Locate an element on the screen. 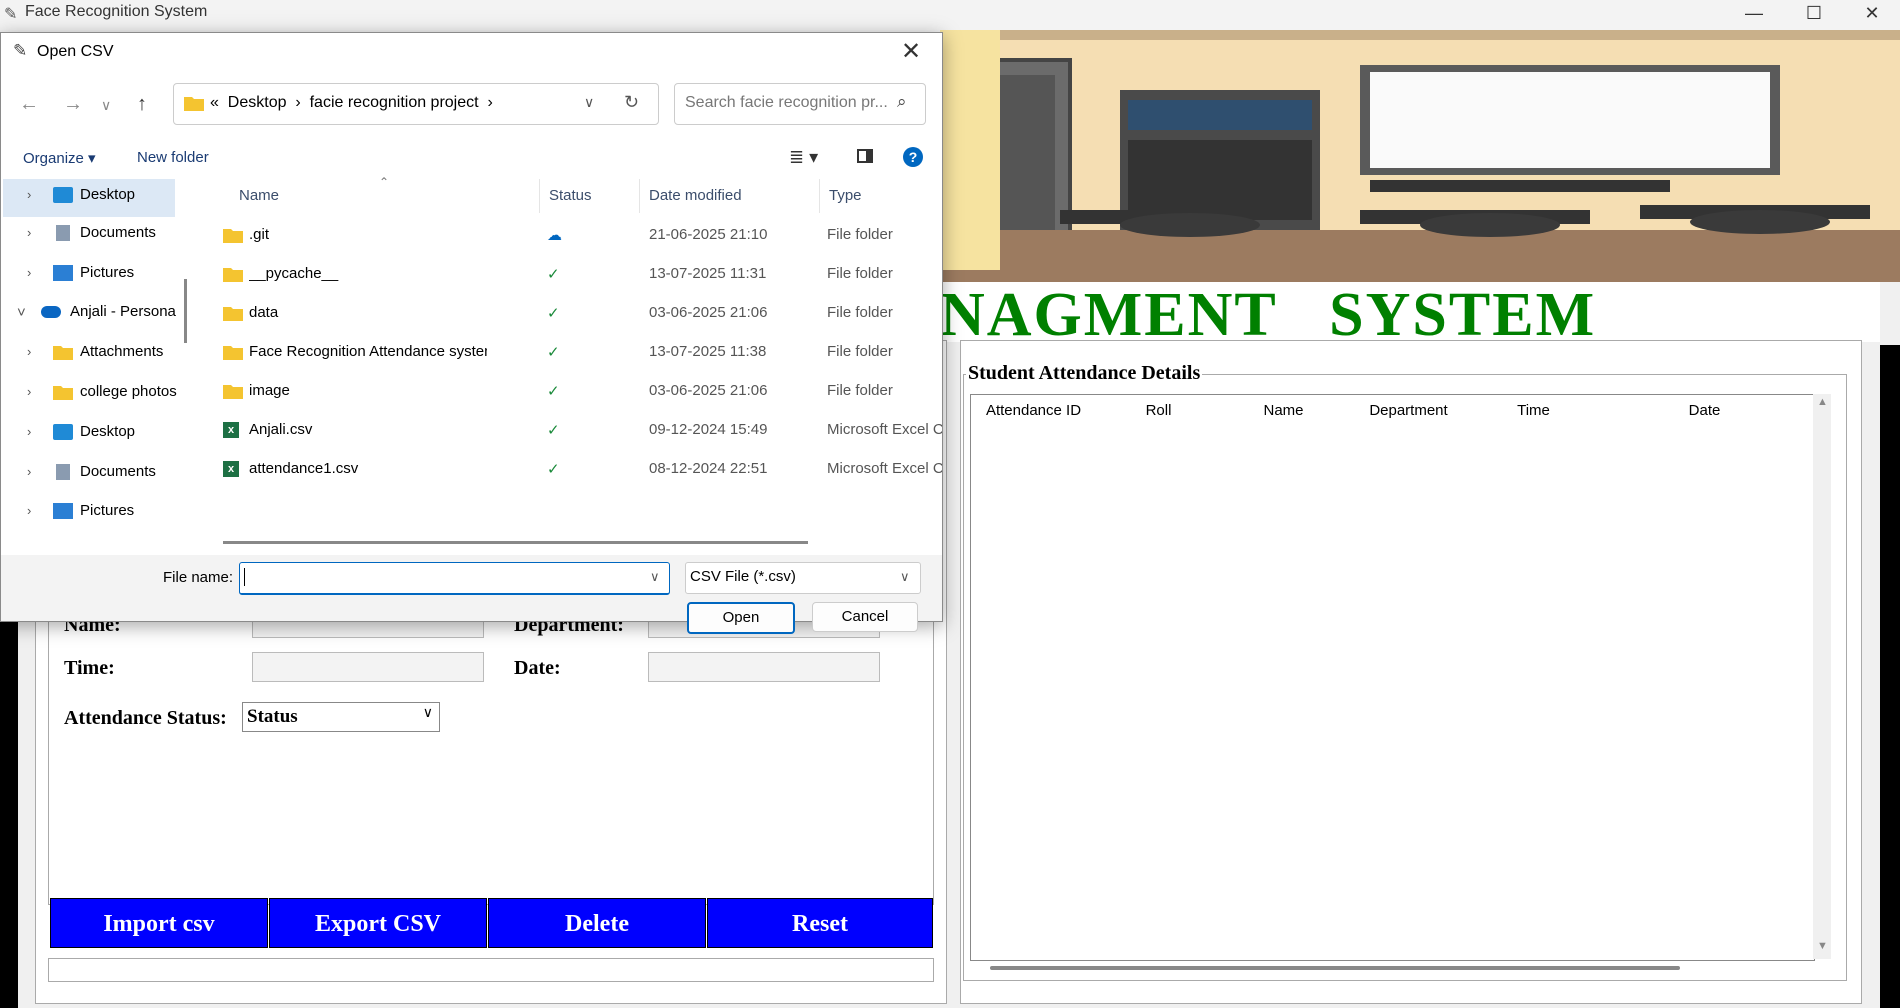 The height and width of the screenshot is (1008, 1900). search-icon: ⌕ is located at coordinates (902, 102).